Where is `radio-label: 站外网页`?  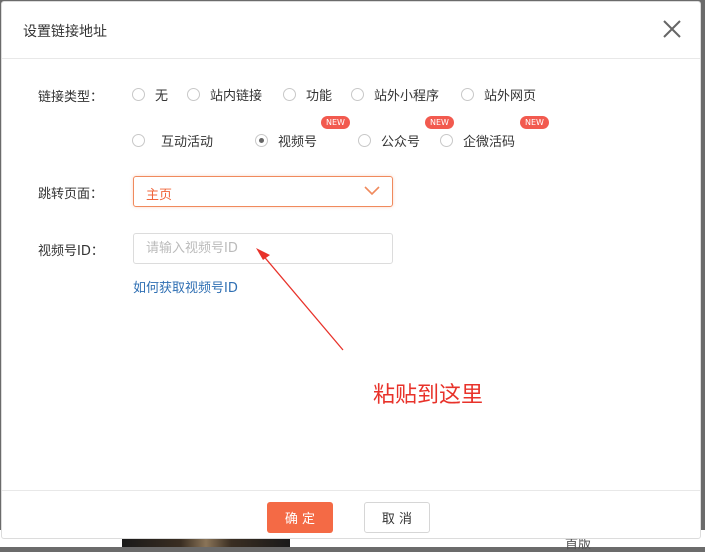
radio-label: 站外网页 is located at coordinates (510, 96).